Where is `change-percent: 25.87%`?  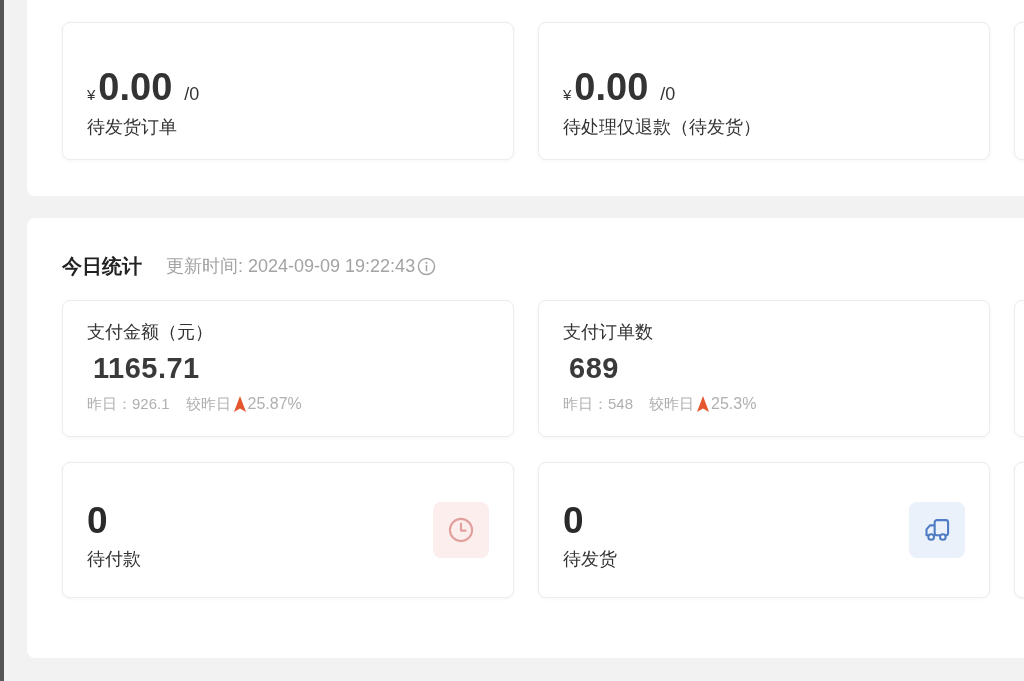 change-percent: 25.87% is located at coordinates (274, 404).